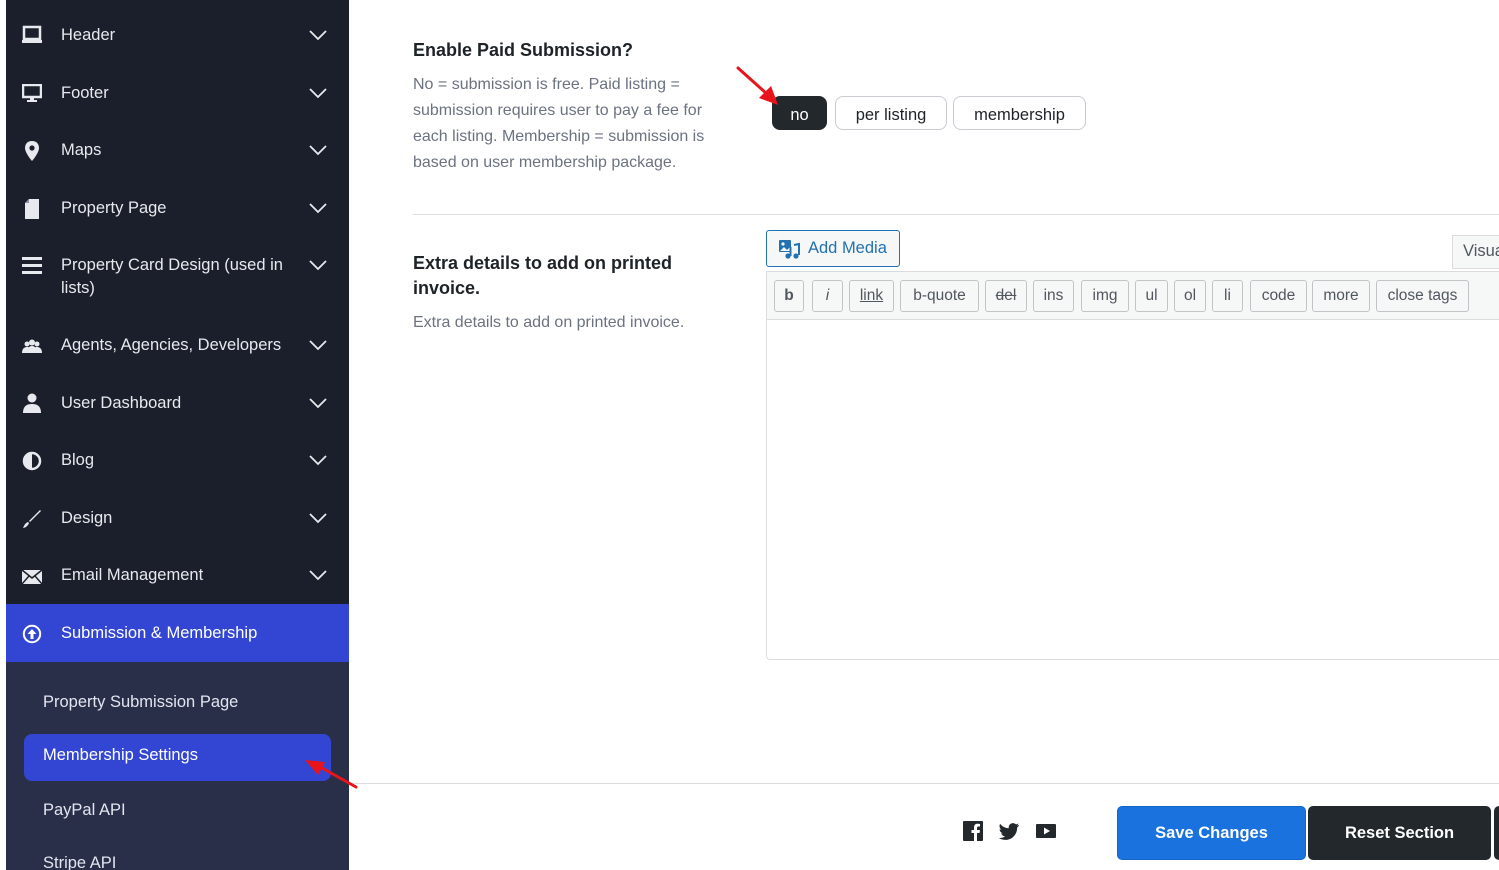 Image resolution: width=1499 pixels, height=870 pixels. What do you see at coordinates (1341, 296) in the screenshot?
I see `qt-more-button: more` at bounding box center [1341, 296].